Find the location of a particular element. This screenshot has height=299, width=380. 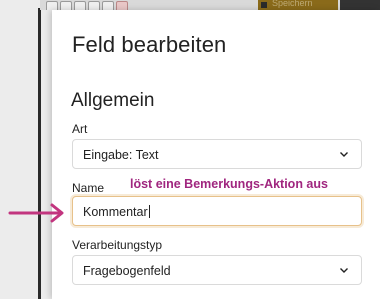

art-select: Eingabe: Text is located at coordinates (217, 154).